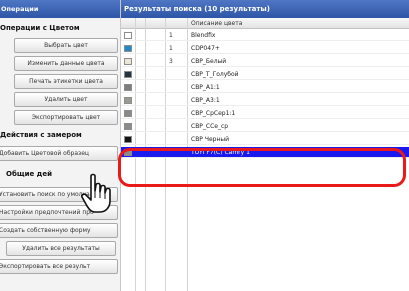 This screenshot has height=291, width=409. What do you see at coordinates (61, 248) in the screenshot?
I see `delete-all-results-button: Удалить все результаты` at bounding box center [61, 248].